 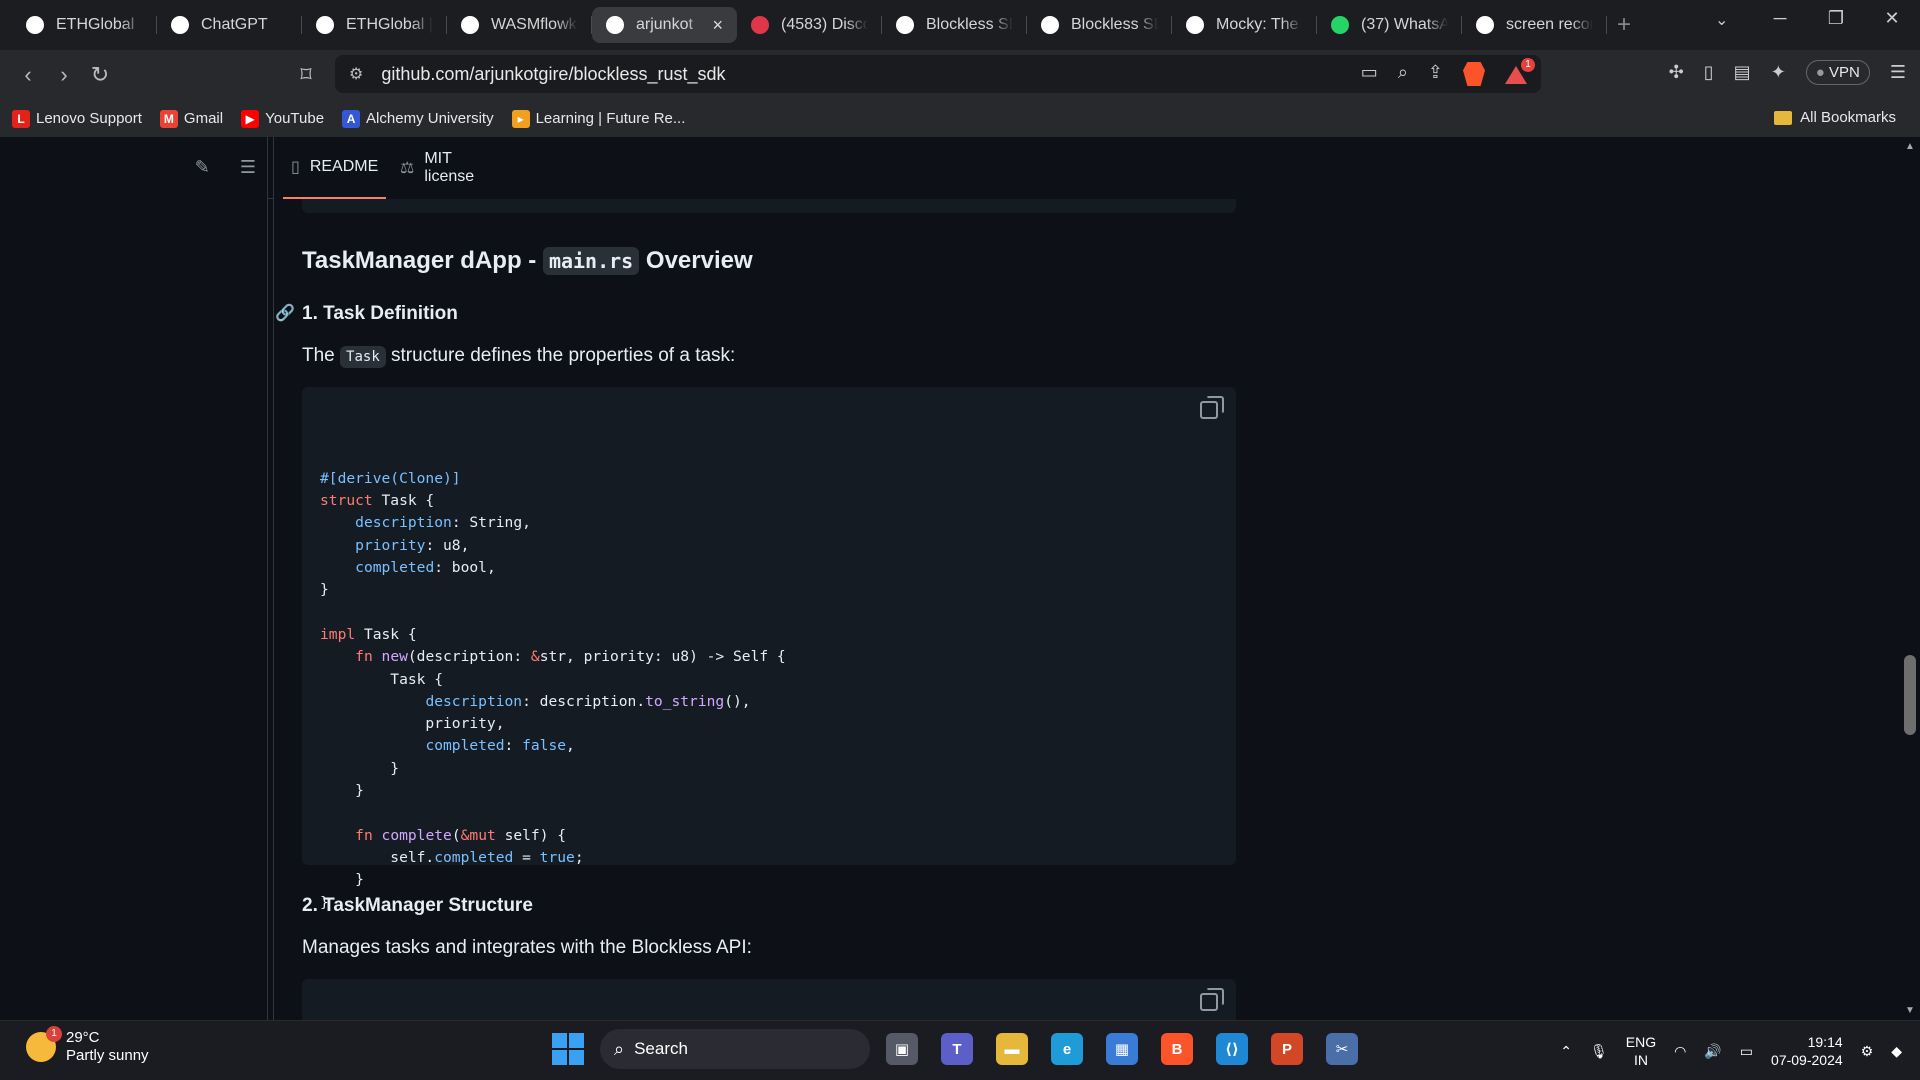 What do you see at coordinates (390, 478) in the screenshot?
I see `code-token: #[derive(Clone)]` at bounding box center [390, 478].